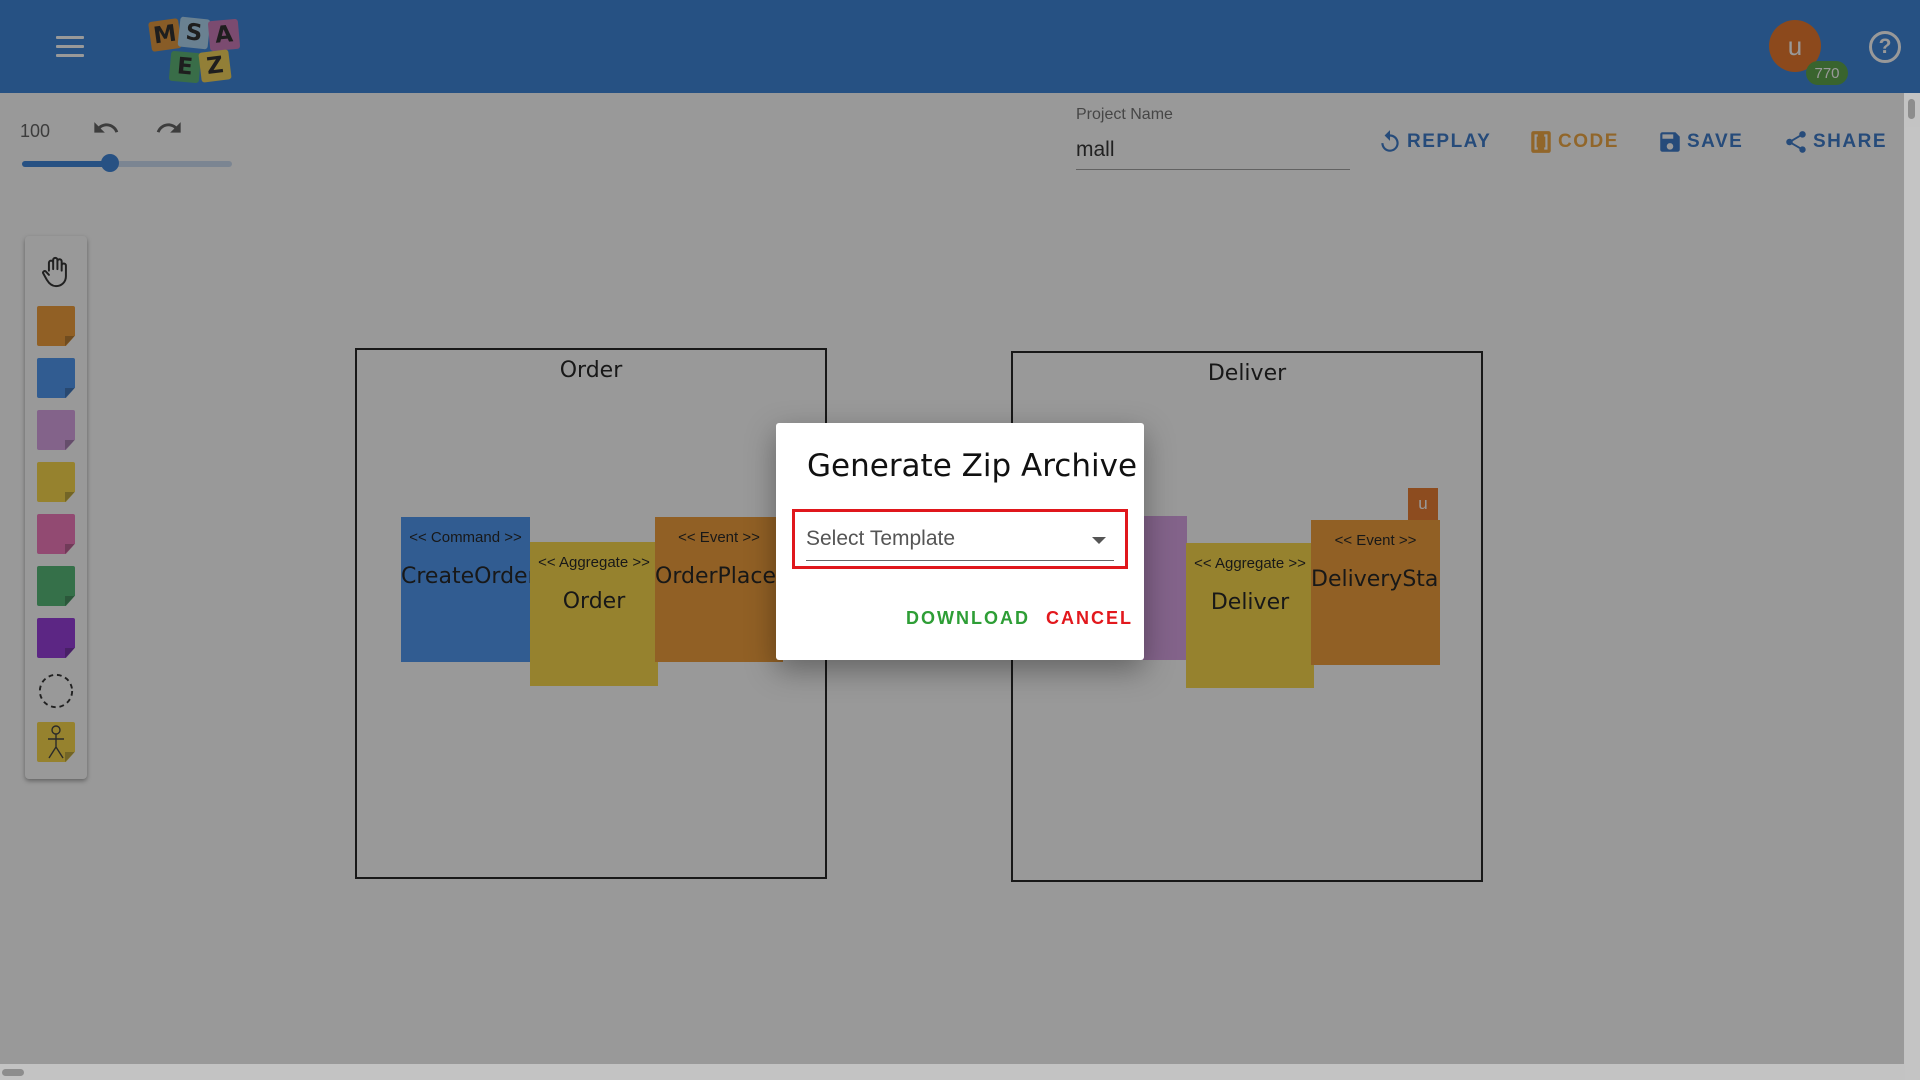  I want to click on horizontal-scrollbar, so click(952, 1072).